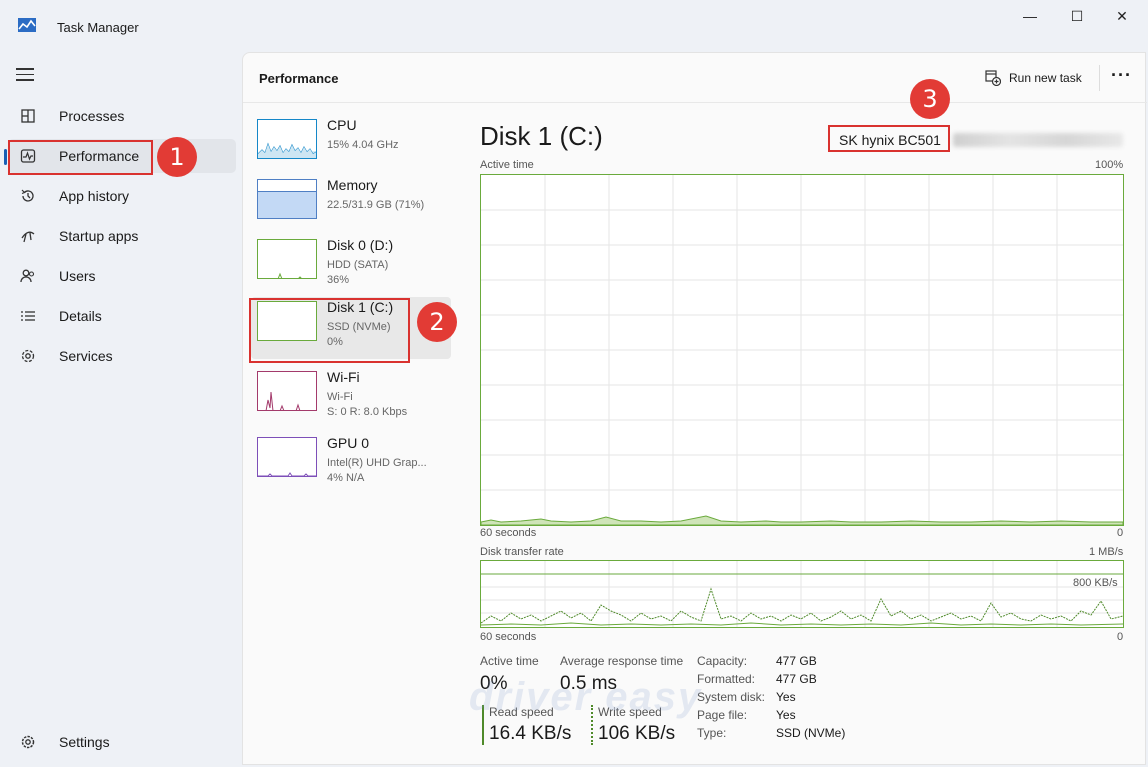  Describe the element at coordinates (94, 196) in the screenshot. I see `sidebar-item-label: App history` at that location.